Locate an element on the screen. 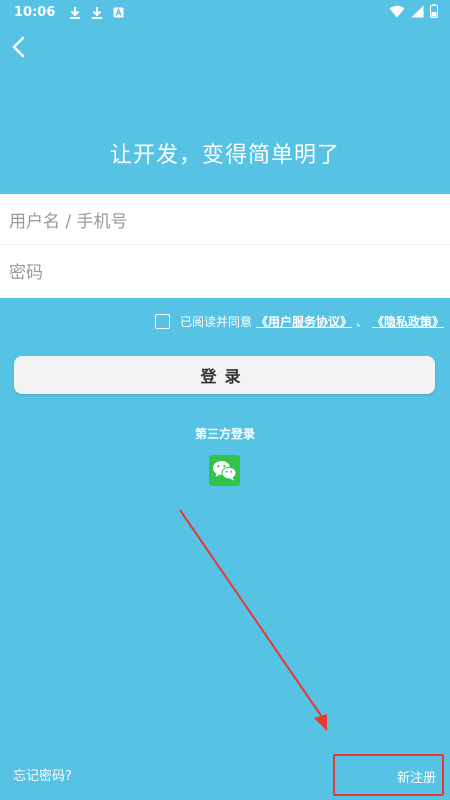 The width and height of the screenshot is (450, 800). register-link: 新注册 is located at coordinates (416, 776).